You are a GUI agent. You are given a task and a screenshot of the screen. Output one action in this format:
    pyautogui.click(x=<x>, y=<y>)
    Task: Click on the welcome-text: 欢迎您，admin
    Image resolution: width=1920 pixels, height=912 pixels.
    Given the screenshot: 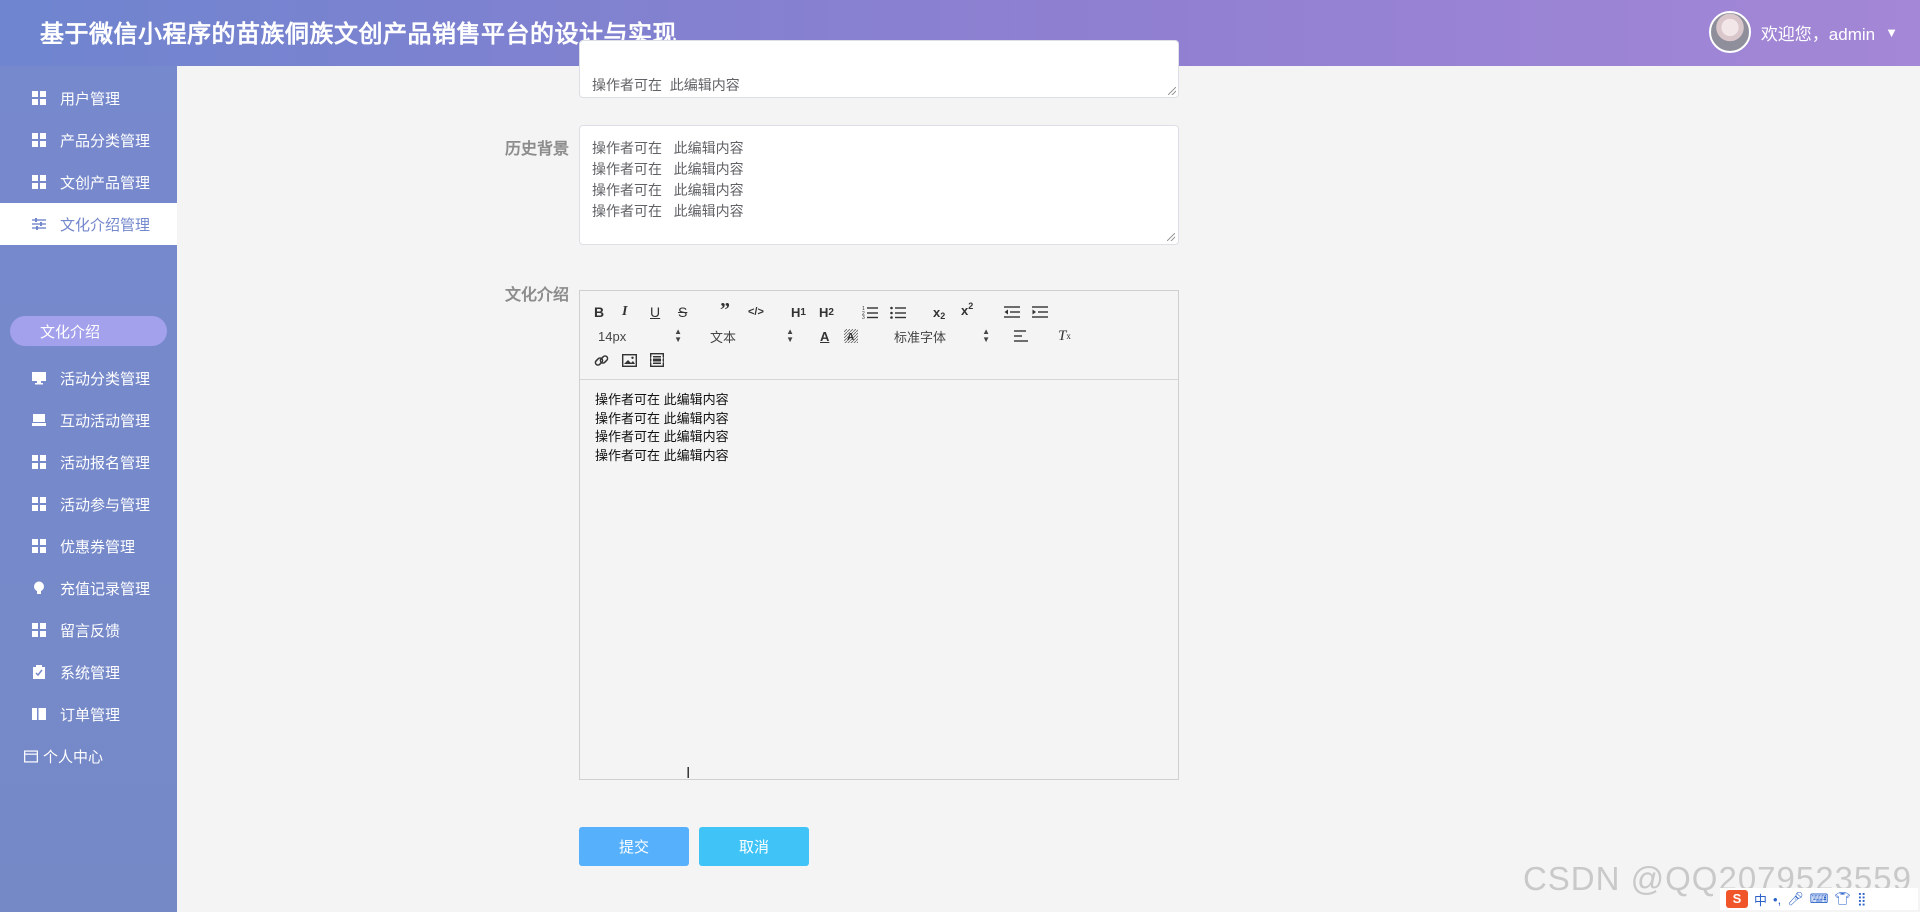 What is the action you would take?
    pyautogui.click(x=1818, y=34)
    